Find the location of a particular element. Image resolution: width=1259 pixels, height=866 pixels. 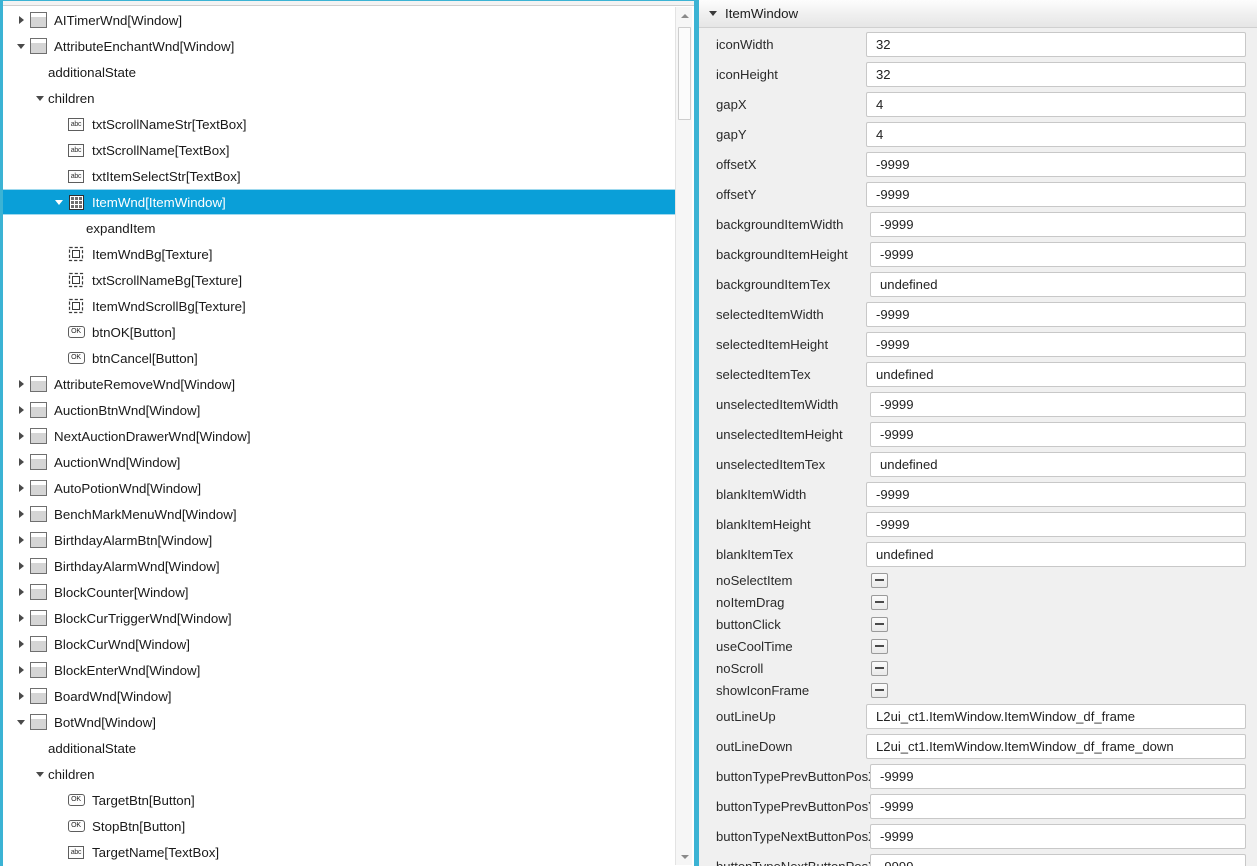

tree-node: abc txtScrollName[TextBox] is located at coordinates (339, 150).